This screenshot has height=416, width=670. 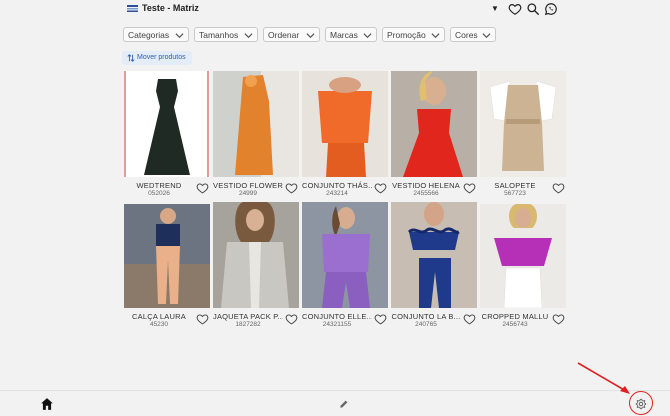 What do you see at coordinates (149, 35) in the screenshot?
I see `filter-label: Categorias` at bounding box center [149, 35].